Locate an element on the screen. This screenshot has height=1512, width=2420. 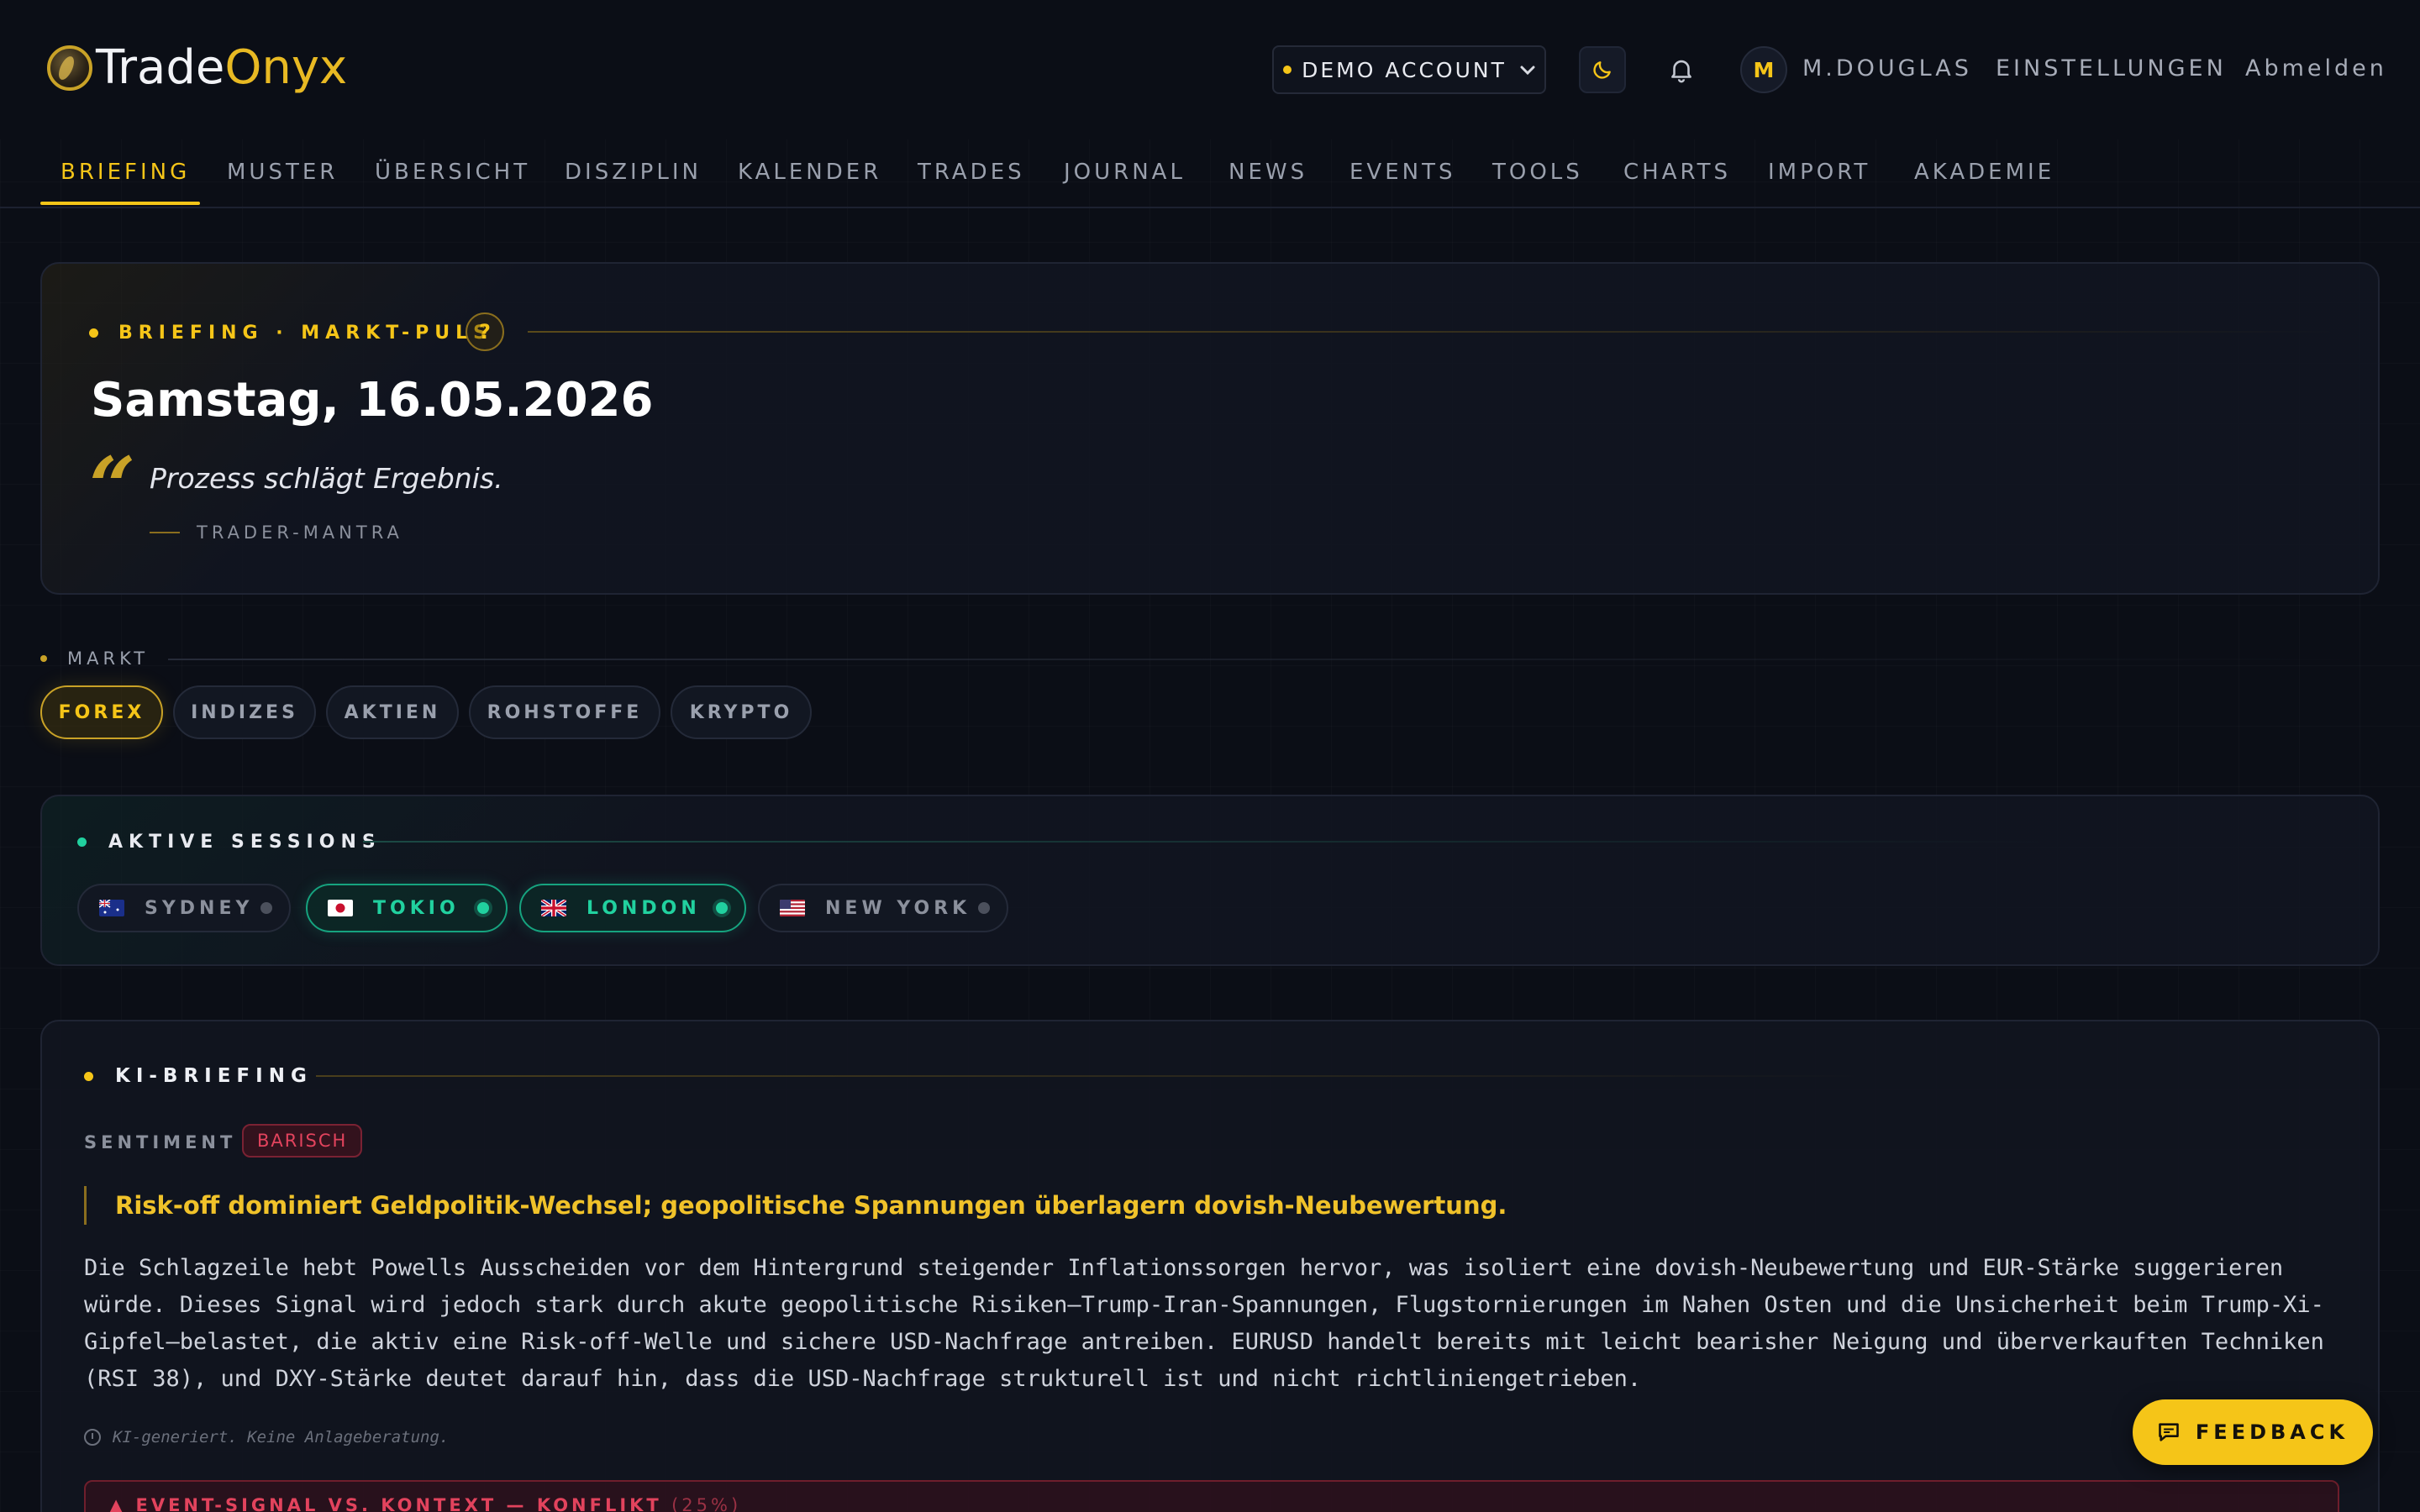
quote-text: Prozess schlägt Ergebnis. is located at coordinates (326, 478).